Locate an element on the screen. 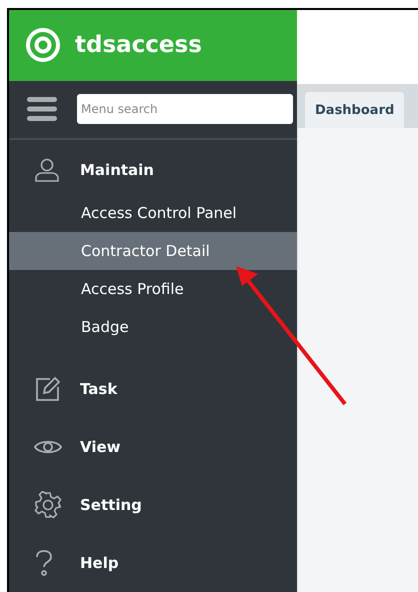  menu-icon is located at coordinates (42, 109).